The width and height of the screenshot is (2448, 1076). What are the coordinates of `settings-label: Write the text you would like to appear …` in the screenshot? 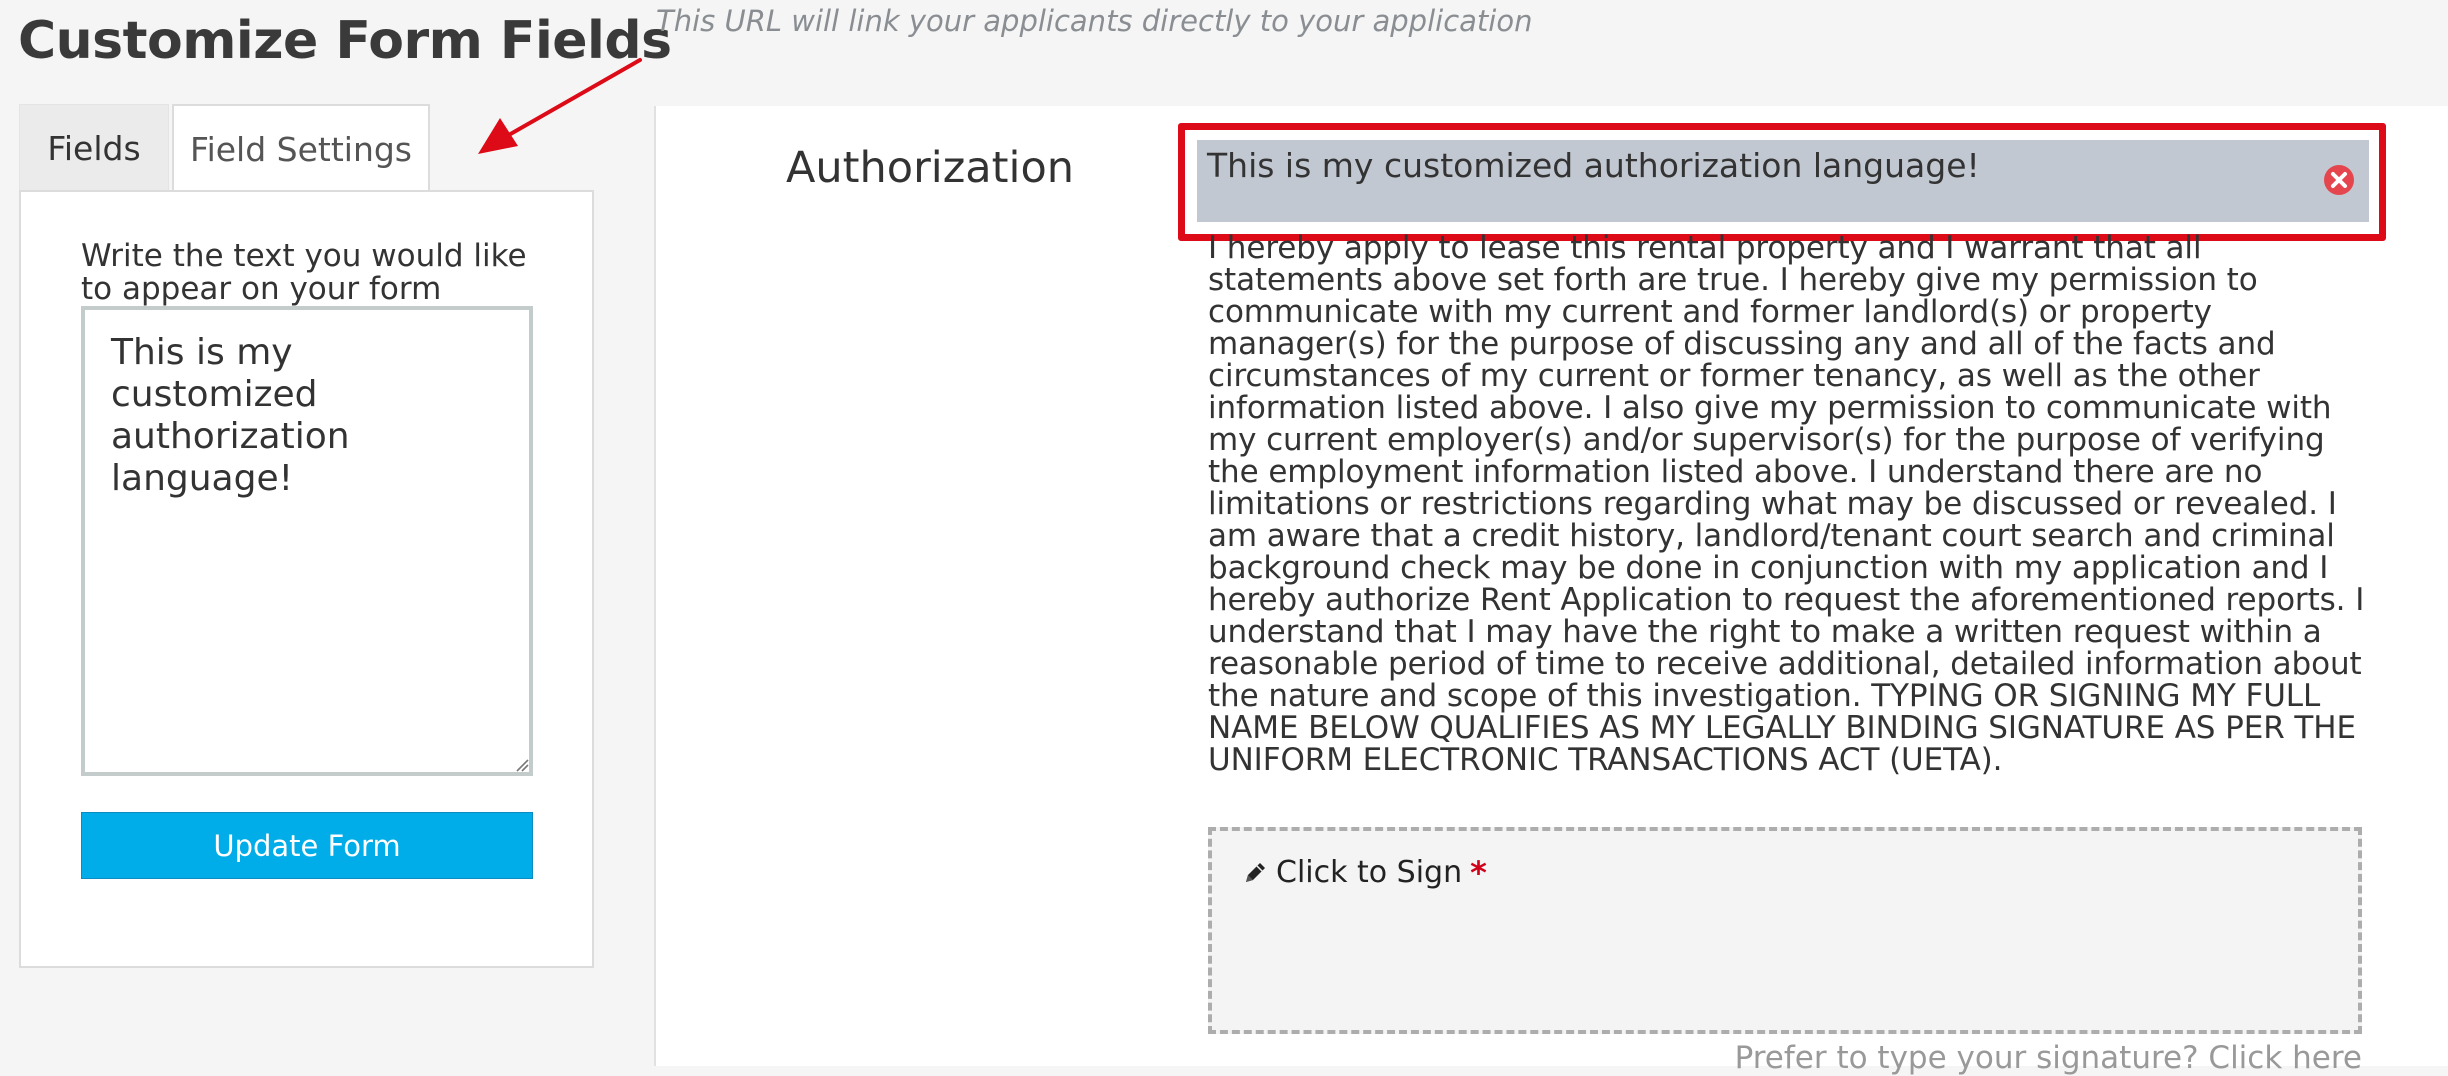 It's located at (304, 272).